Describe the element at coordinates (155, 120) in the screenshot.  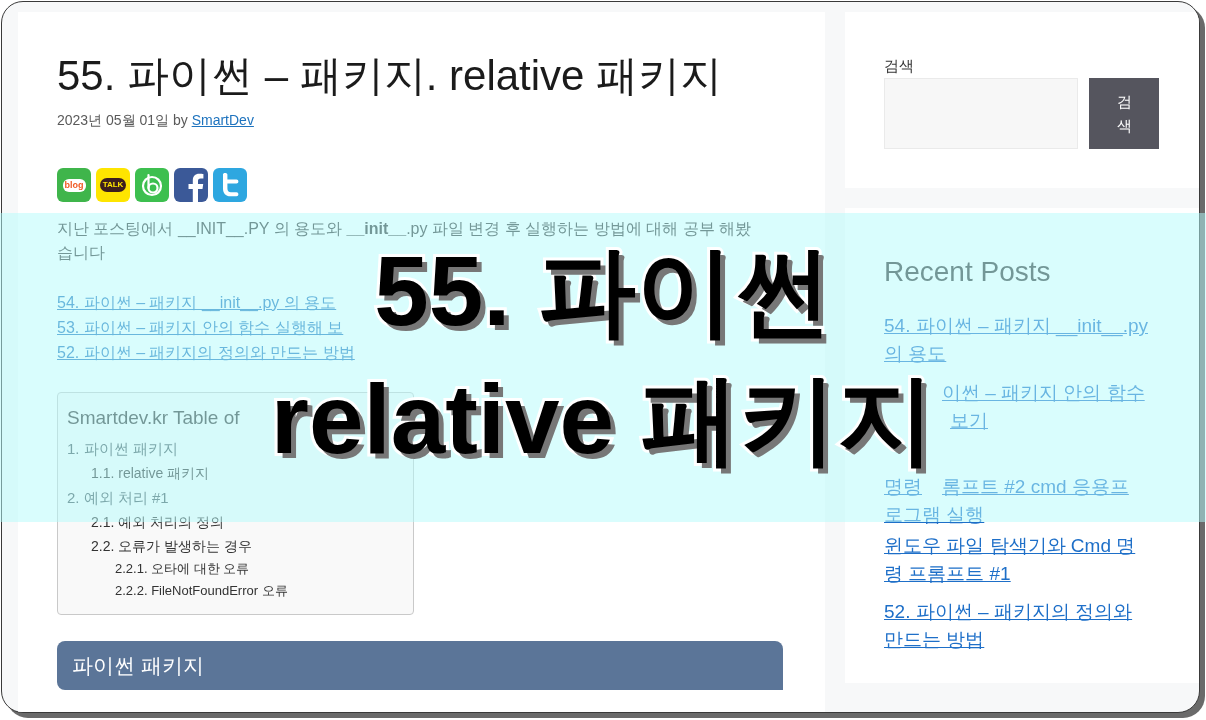
I see `post-meta: 2023년 05월 01일 by SmartDev` at that location.